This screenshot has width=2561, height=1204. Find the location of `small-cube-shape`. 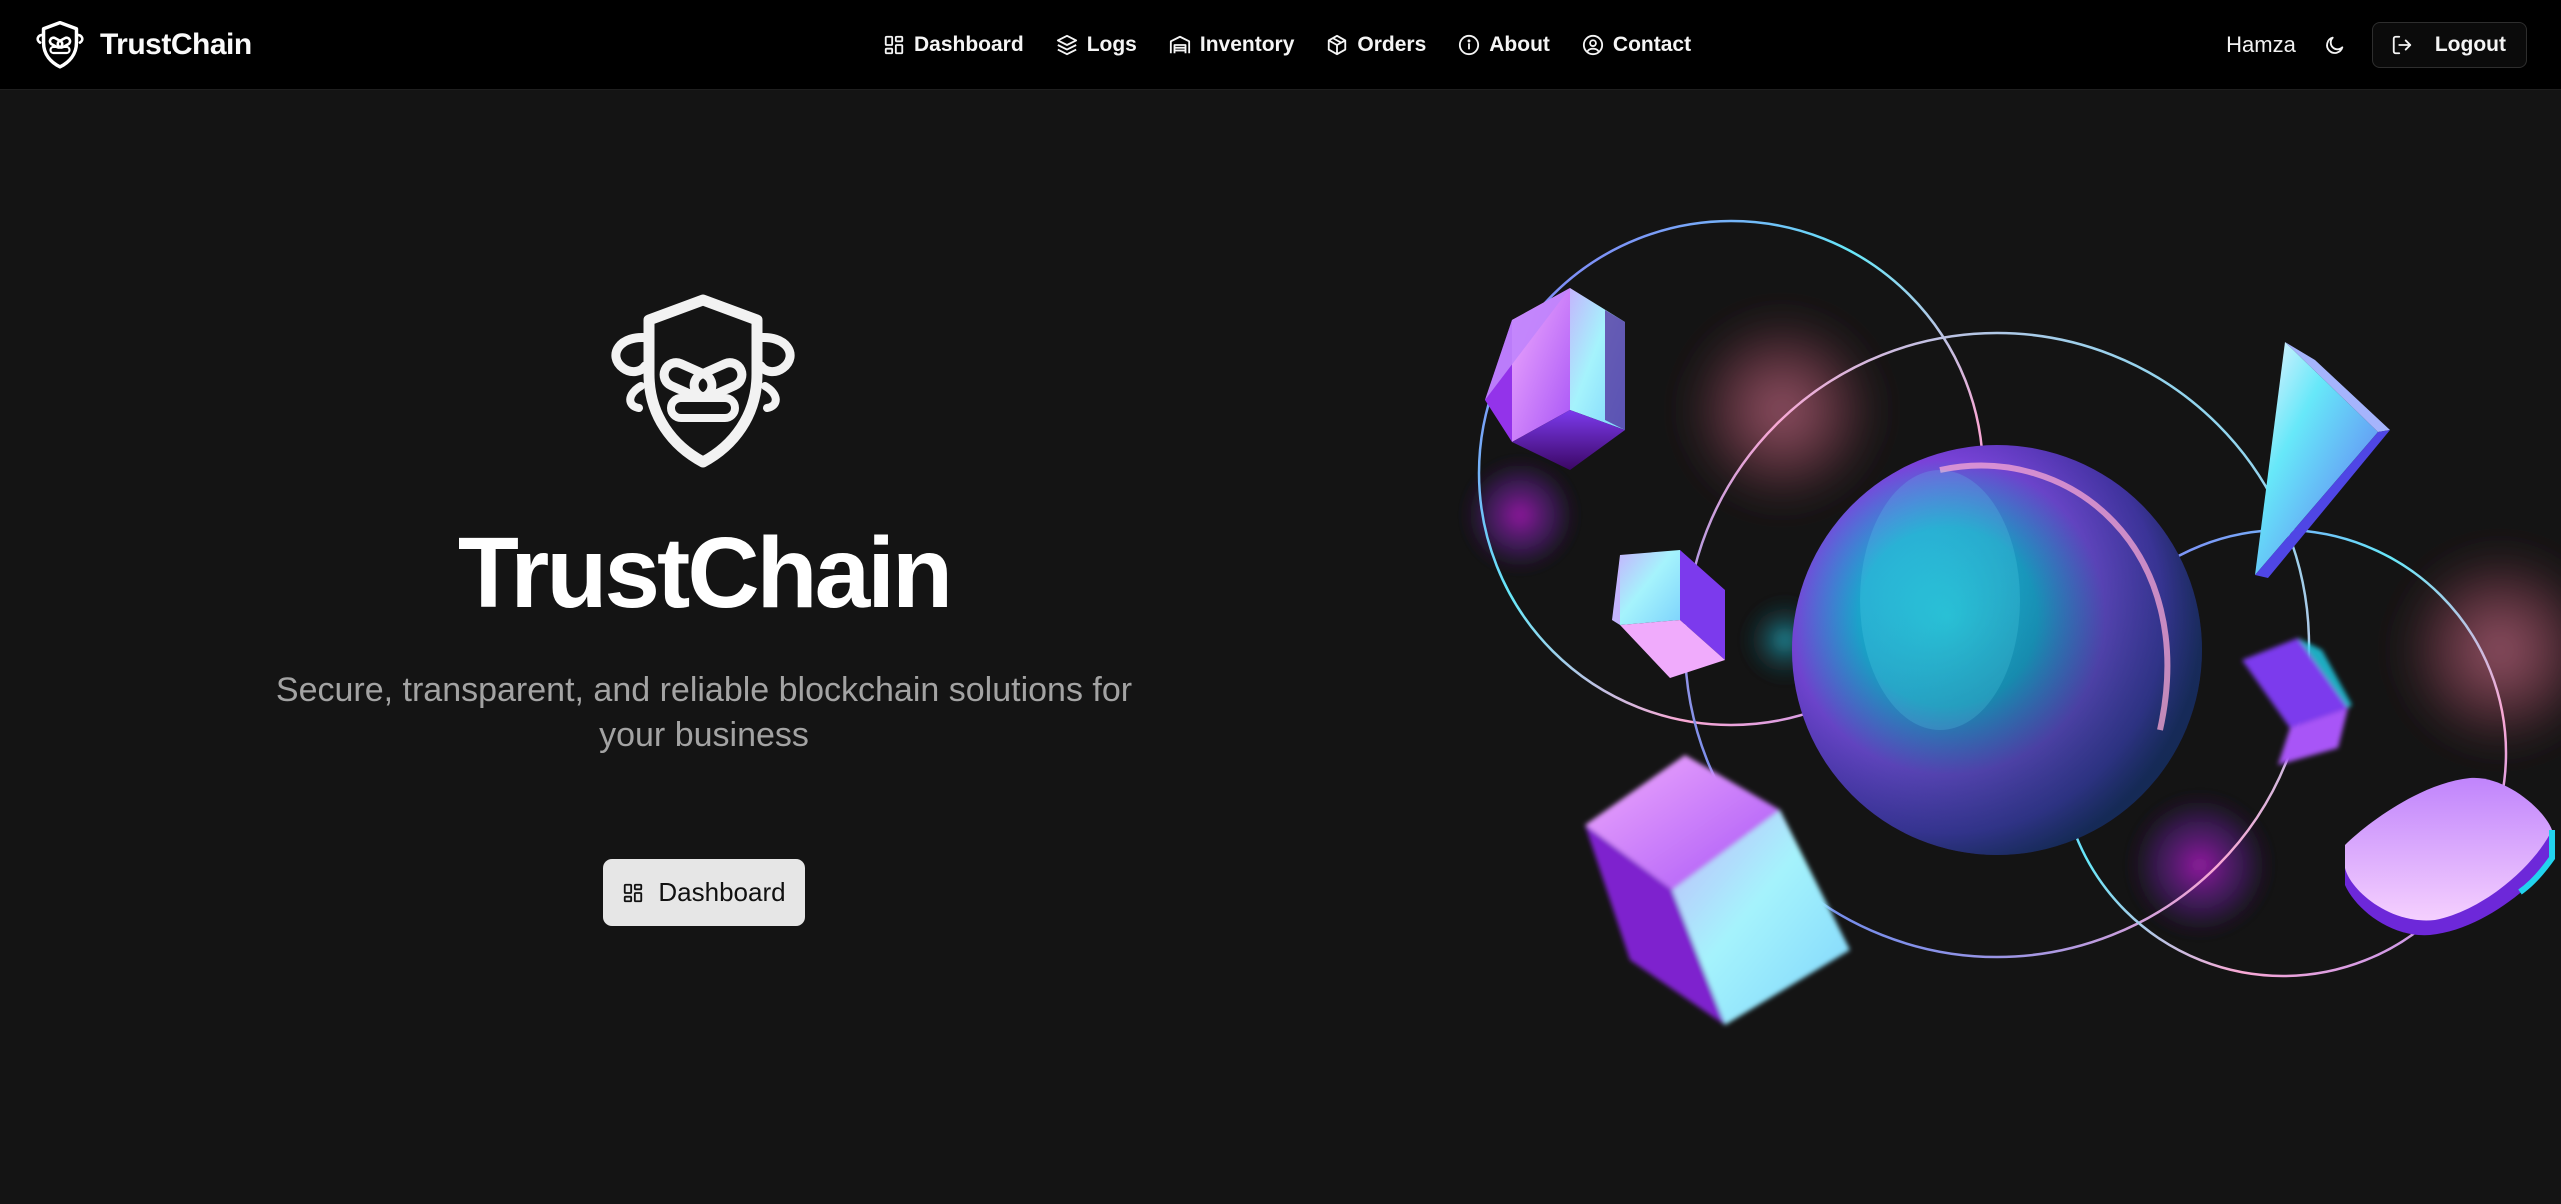

small-cube-shape is located at coordinates (1668, 614).